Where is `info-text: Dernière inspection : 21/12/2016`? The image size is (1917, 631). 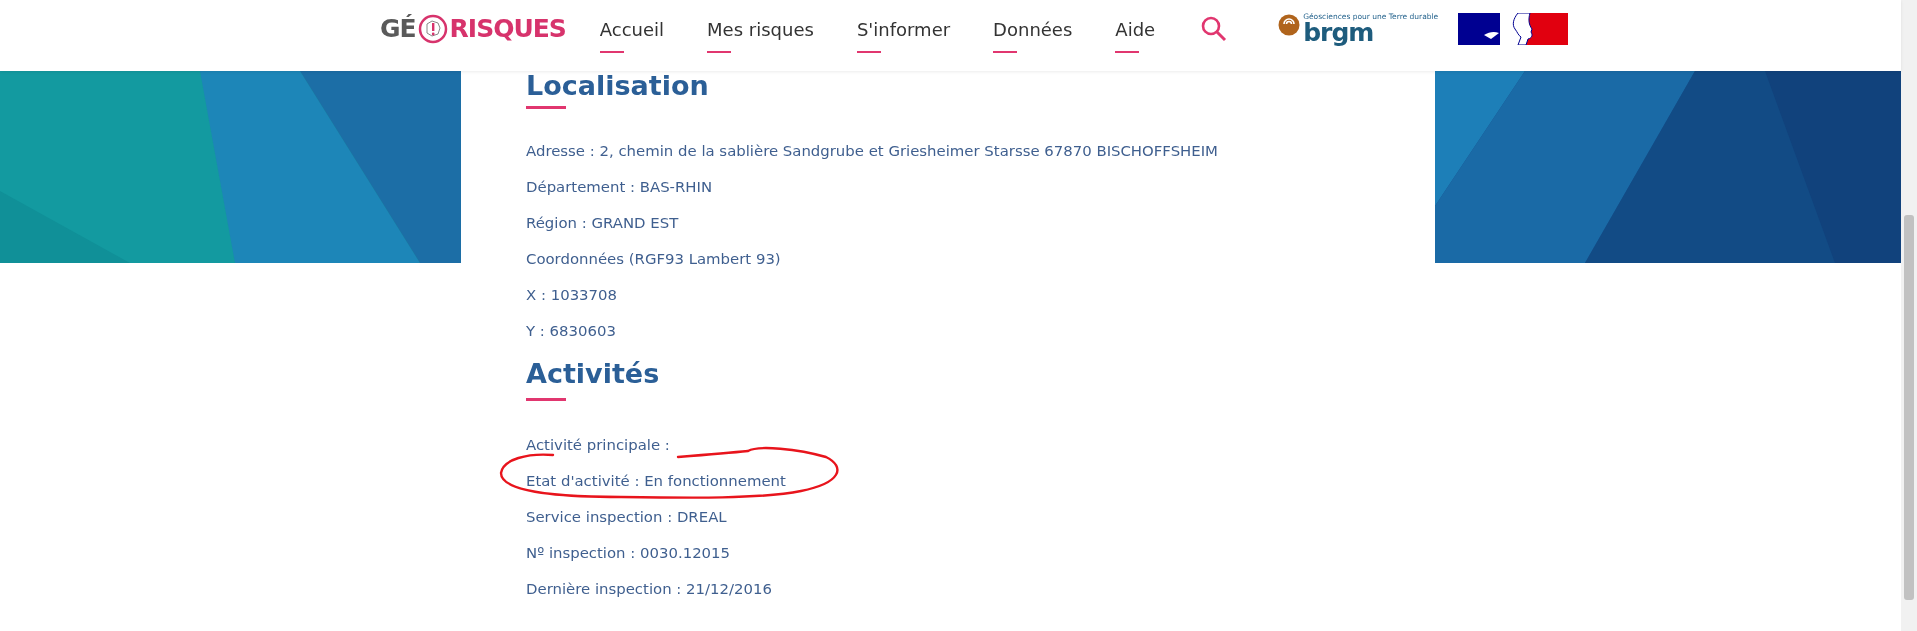 info-text: Dernière inspection : 21/12/2016 is located at coordinates (649, 589).